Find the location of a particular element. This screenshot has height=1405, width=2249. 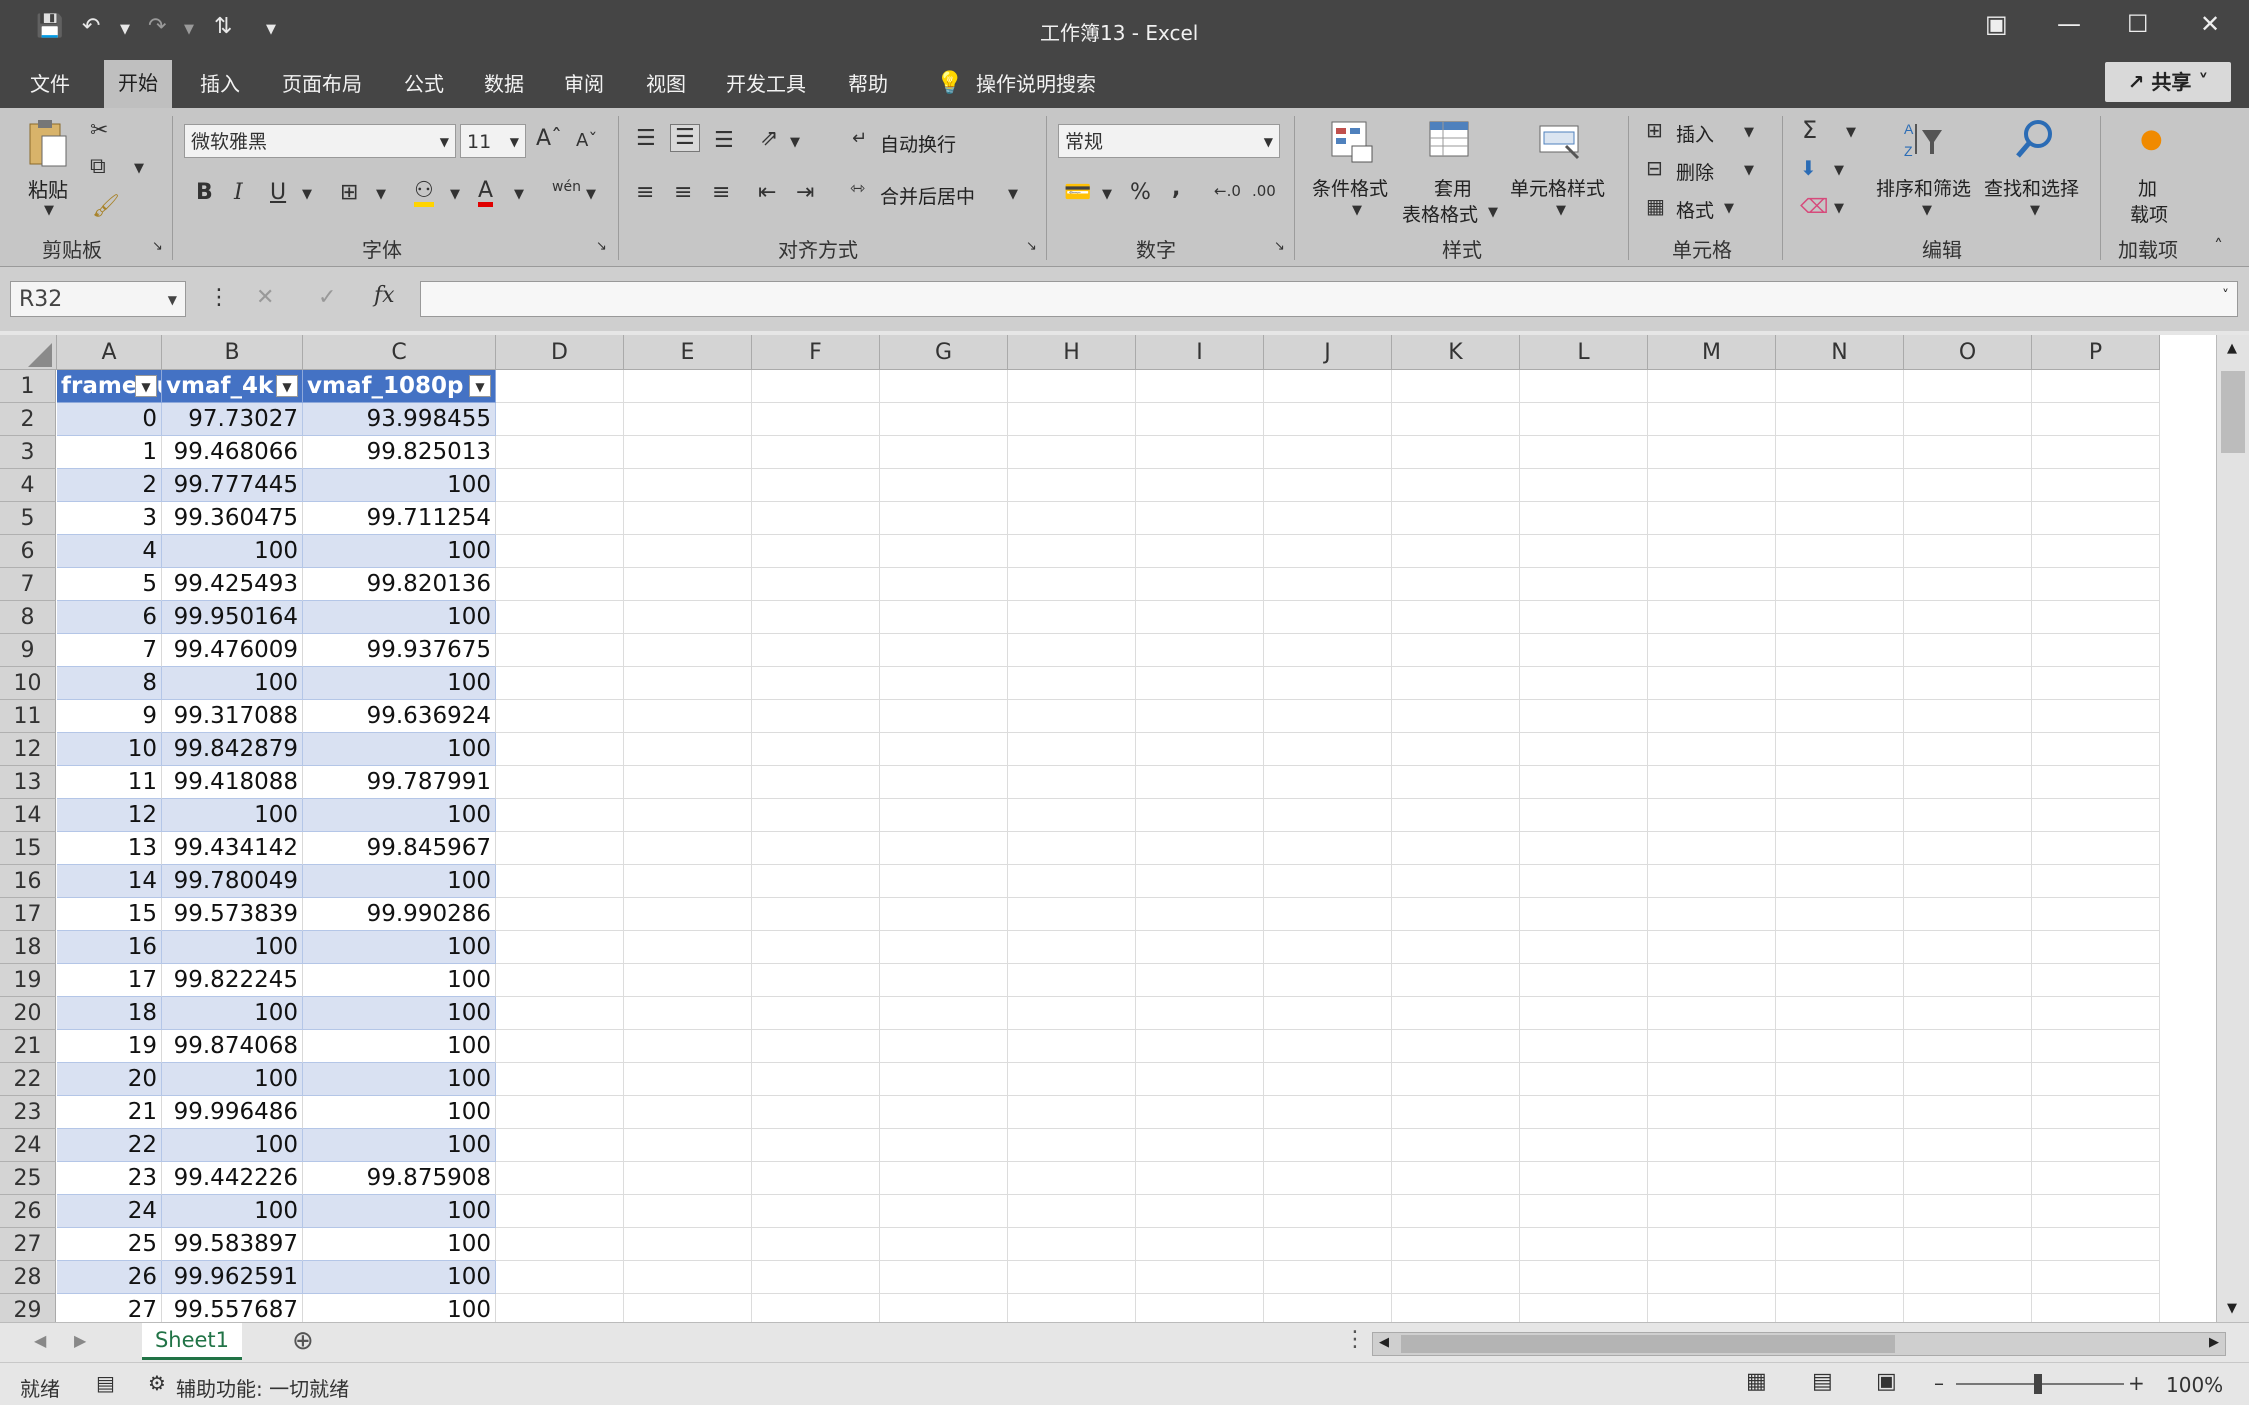

autosum-dropdown-icon: ▼ is located at coordinates (1851, 132).